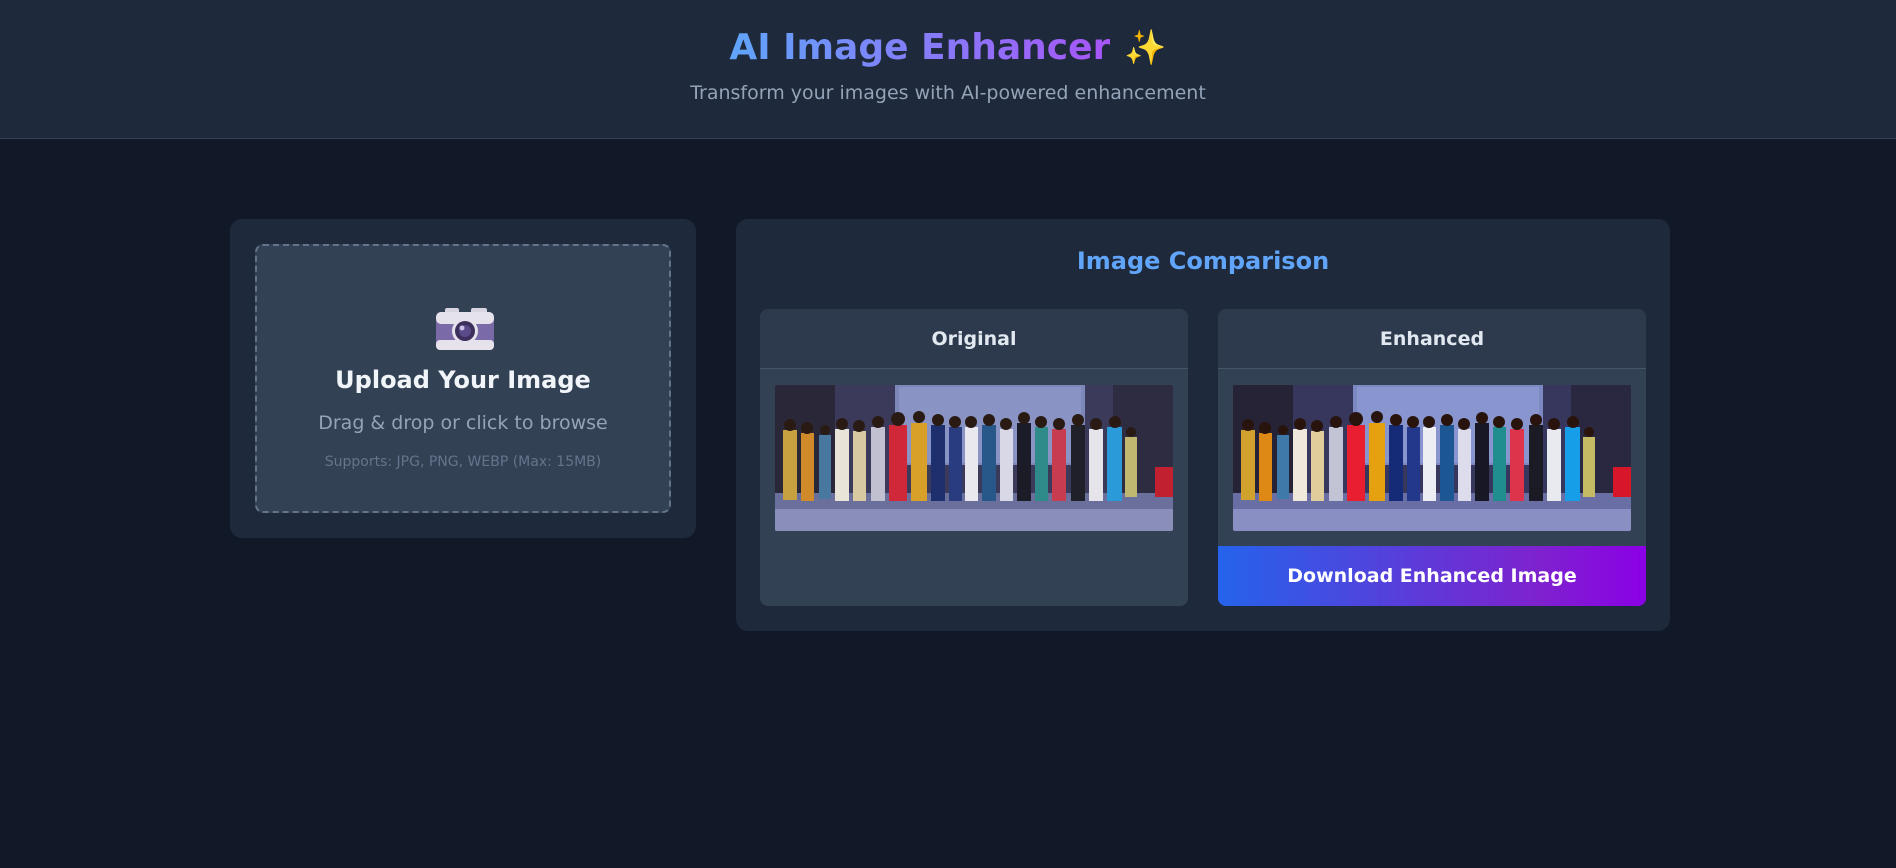  I want to click on enhanced-panel: Enhanced Download Enhanced Image, so click(1432, 457).